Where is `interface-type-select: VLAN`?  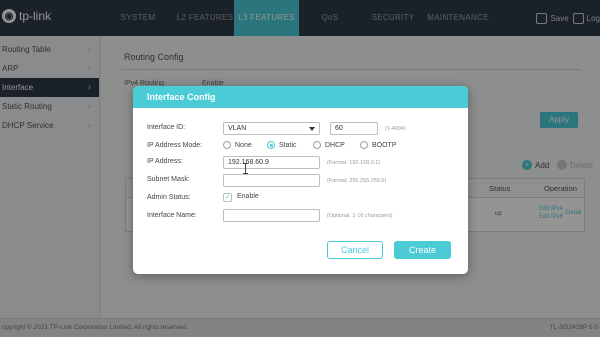
interface-type-select: VLAN is located at coordinates (271, 128).